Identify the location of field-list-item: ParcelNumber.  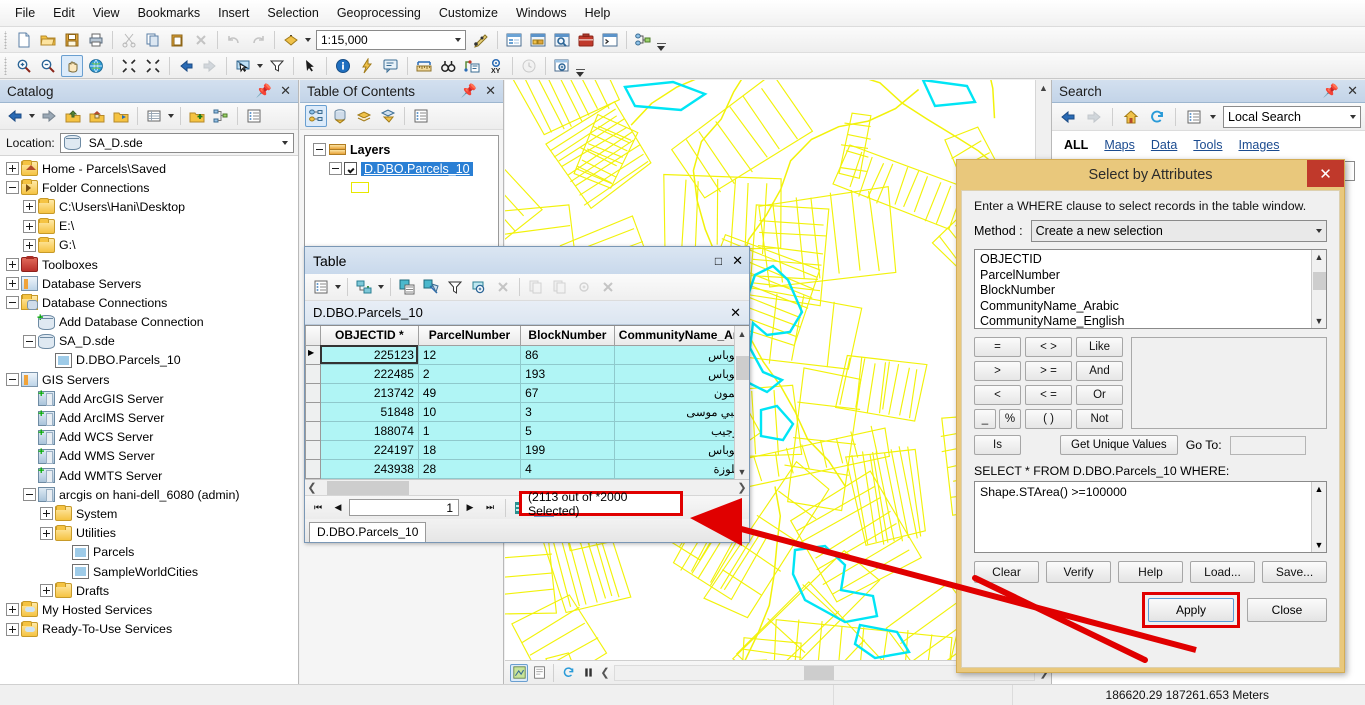
(1145, 276).